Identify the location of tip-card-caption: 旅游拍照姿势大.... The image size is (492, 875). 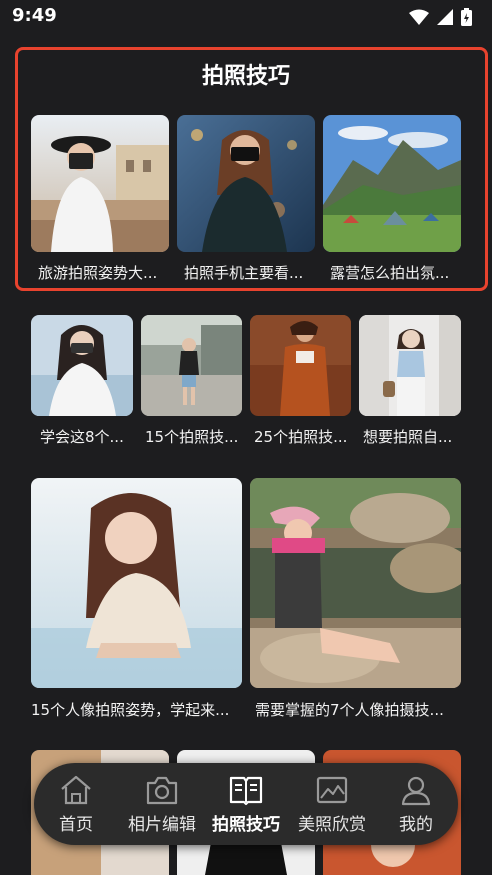
(103, 272).